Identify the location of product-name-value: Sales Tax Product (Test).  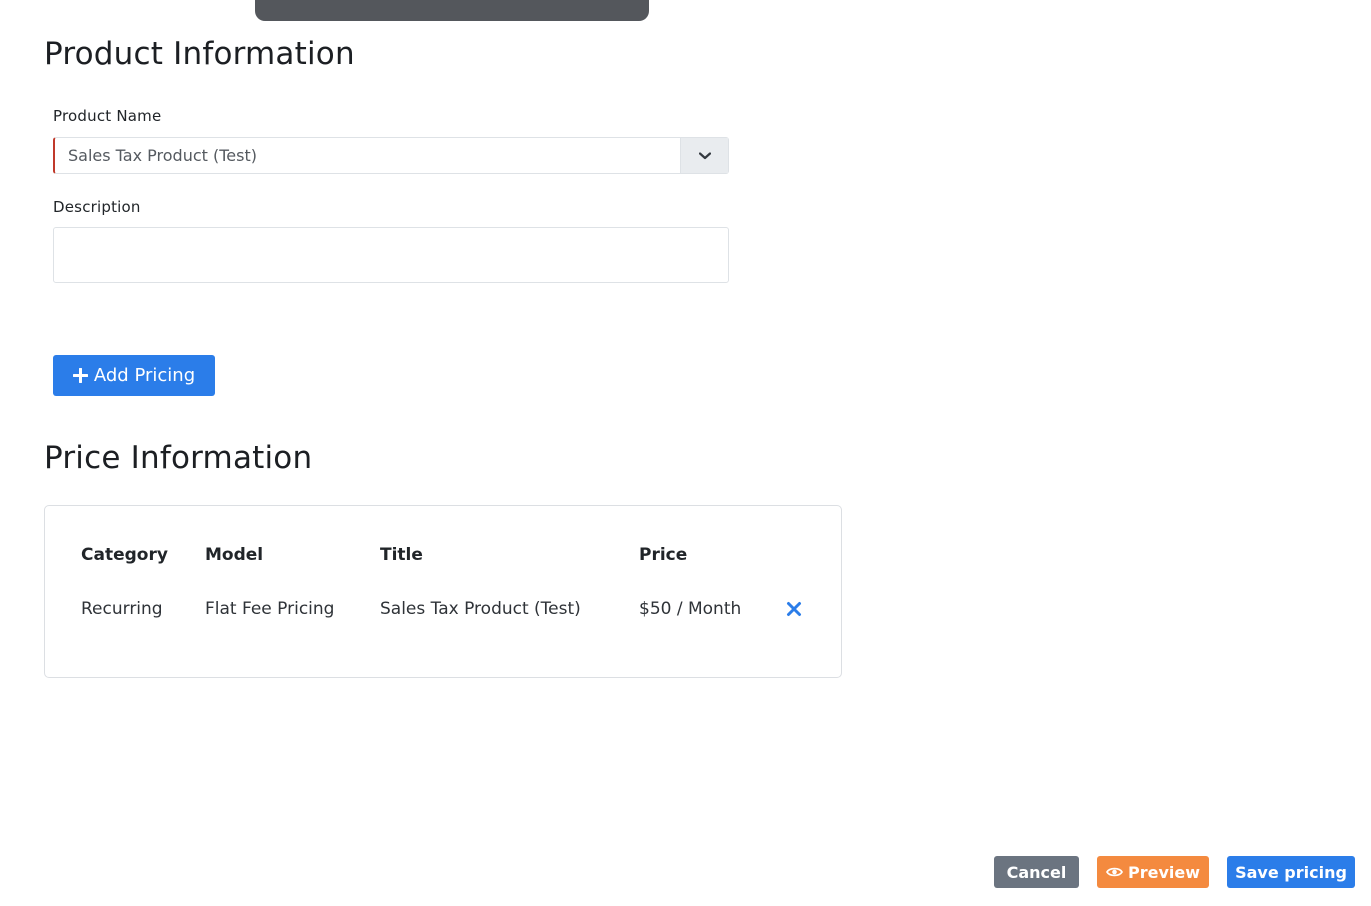
(367, 155).